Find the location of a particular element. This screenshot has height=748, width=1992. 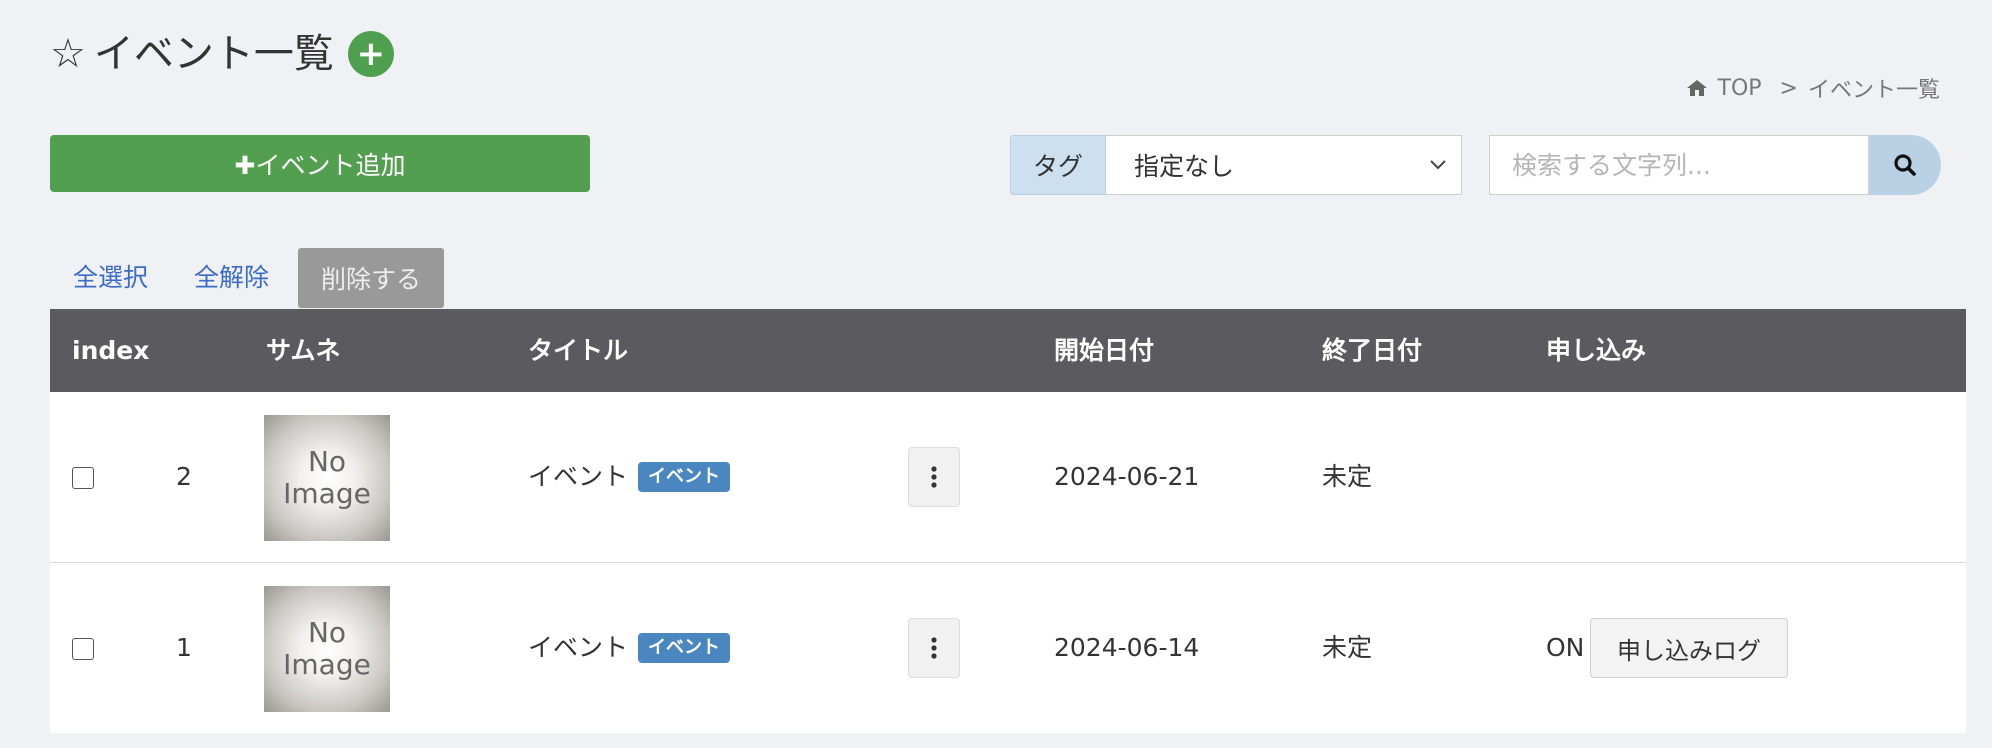

row-index: 1 is located at coordinates (184, 647).